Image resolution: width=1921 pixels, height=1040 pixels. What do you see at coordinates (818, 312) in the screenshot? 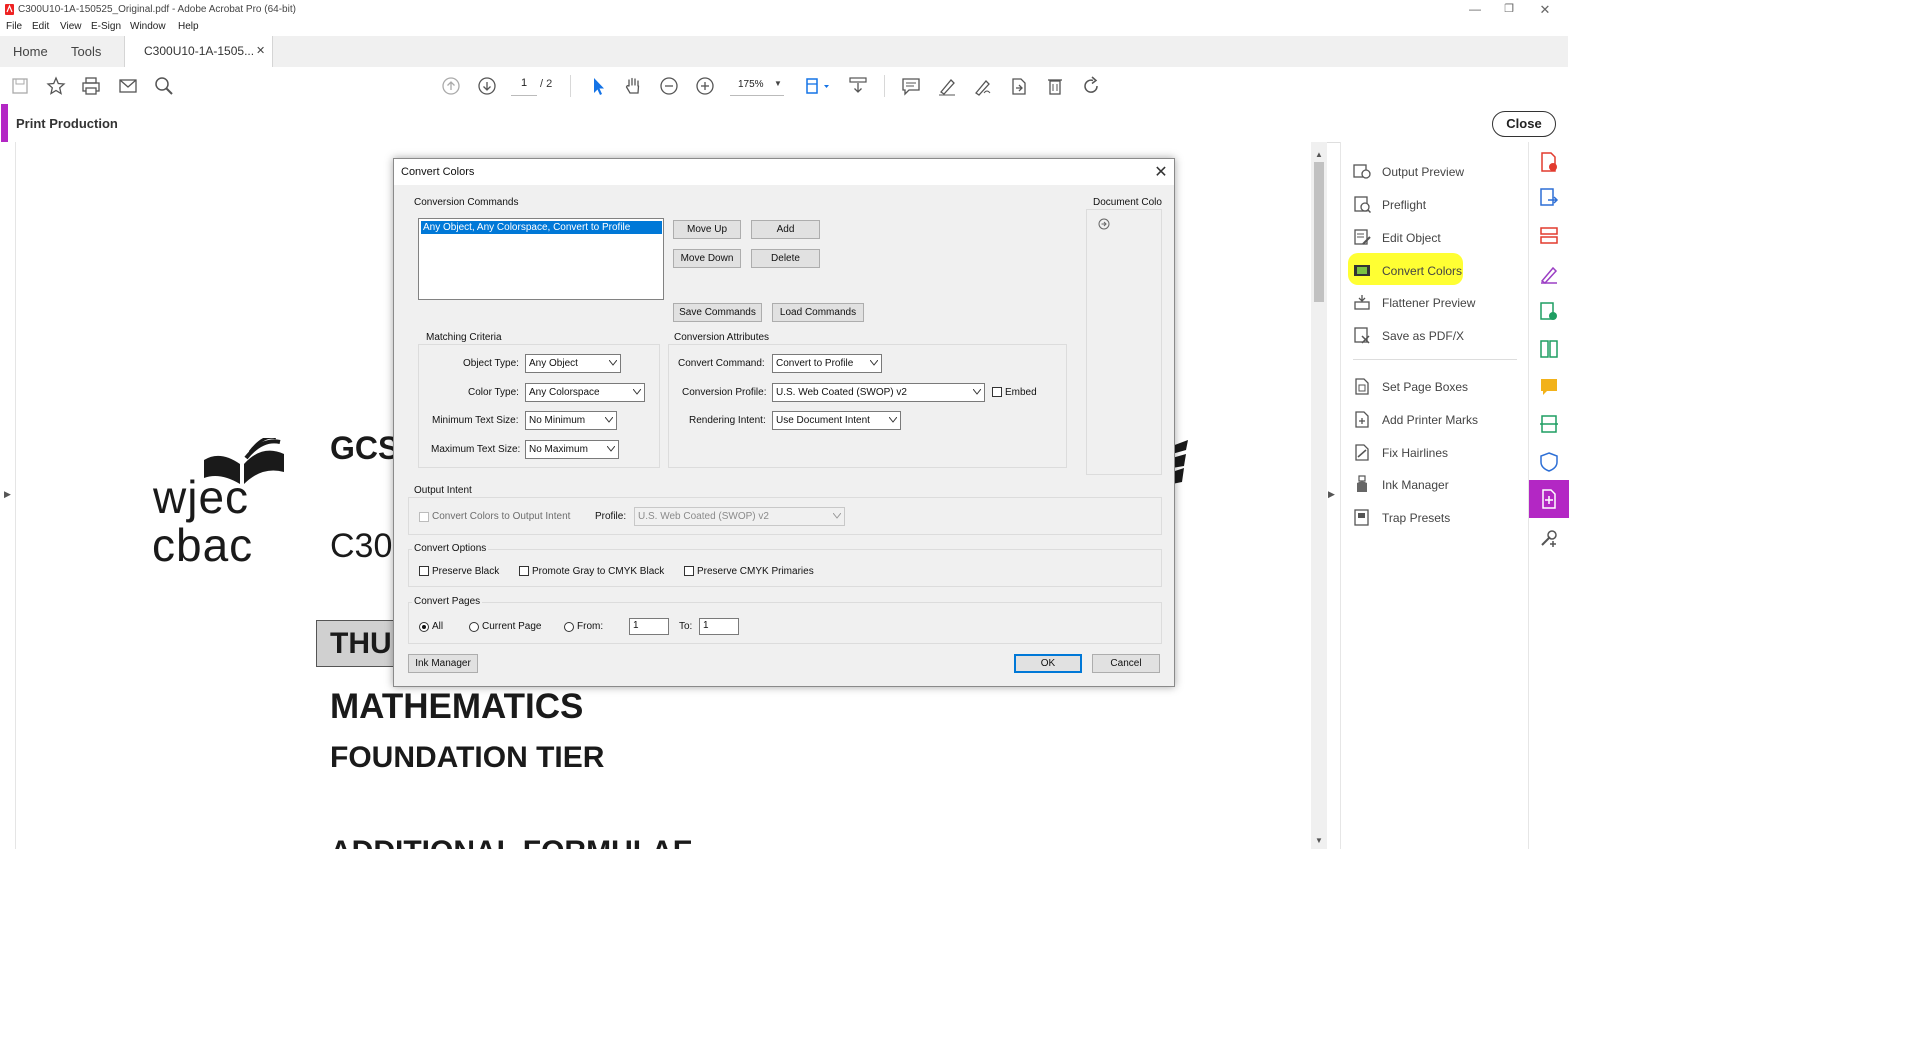
I see `load-commands-button: Load Commands` at bounding box center [818, 312].